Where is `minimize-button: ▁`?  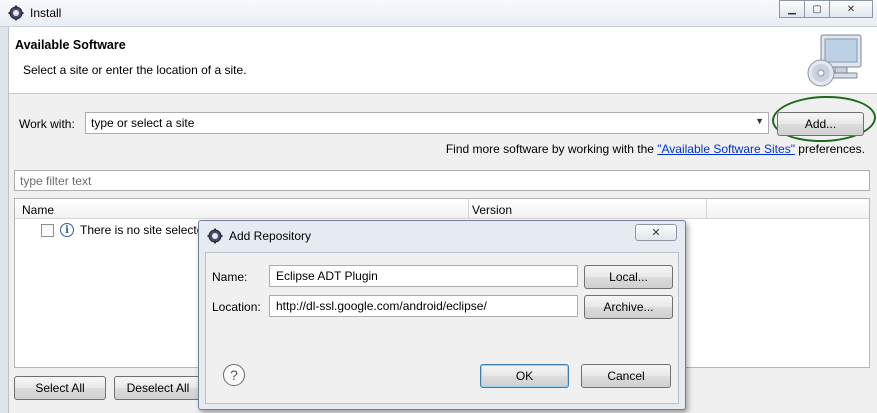 minimize-button: ▁ is located at coordinates (792, 9).